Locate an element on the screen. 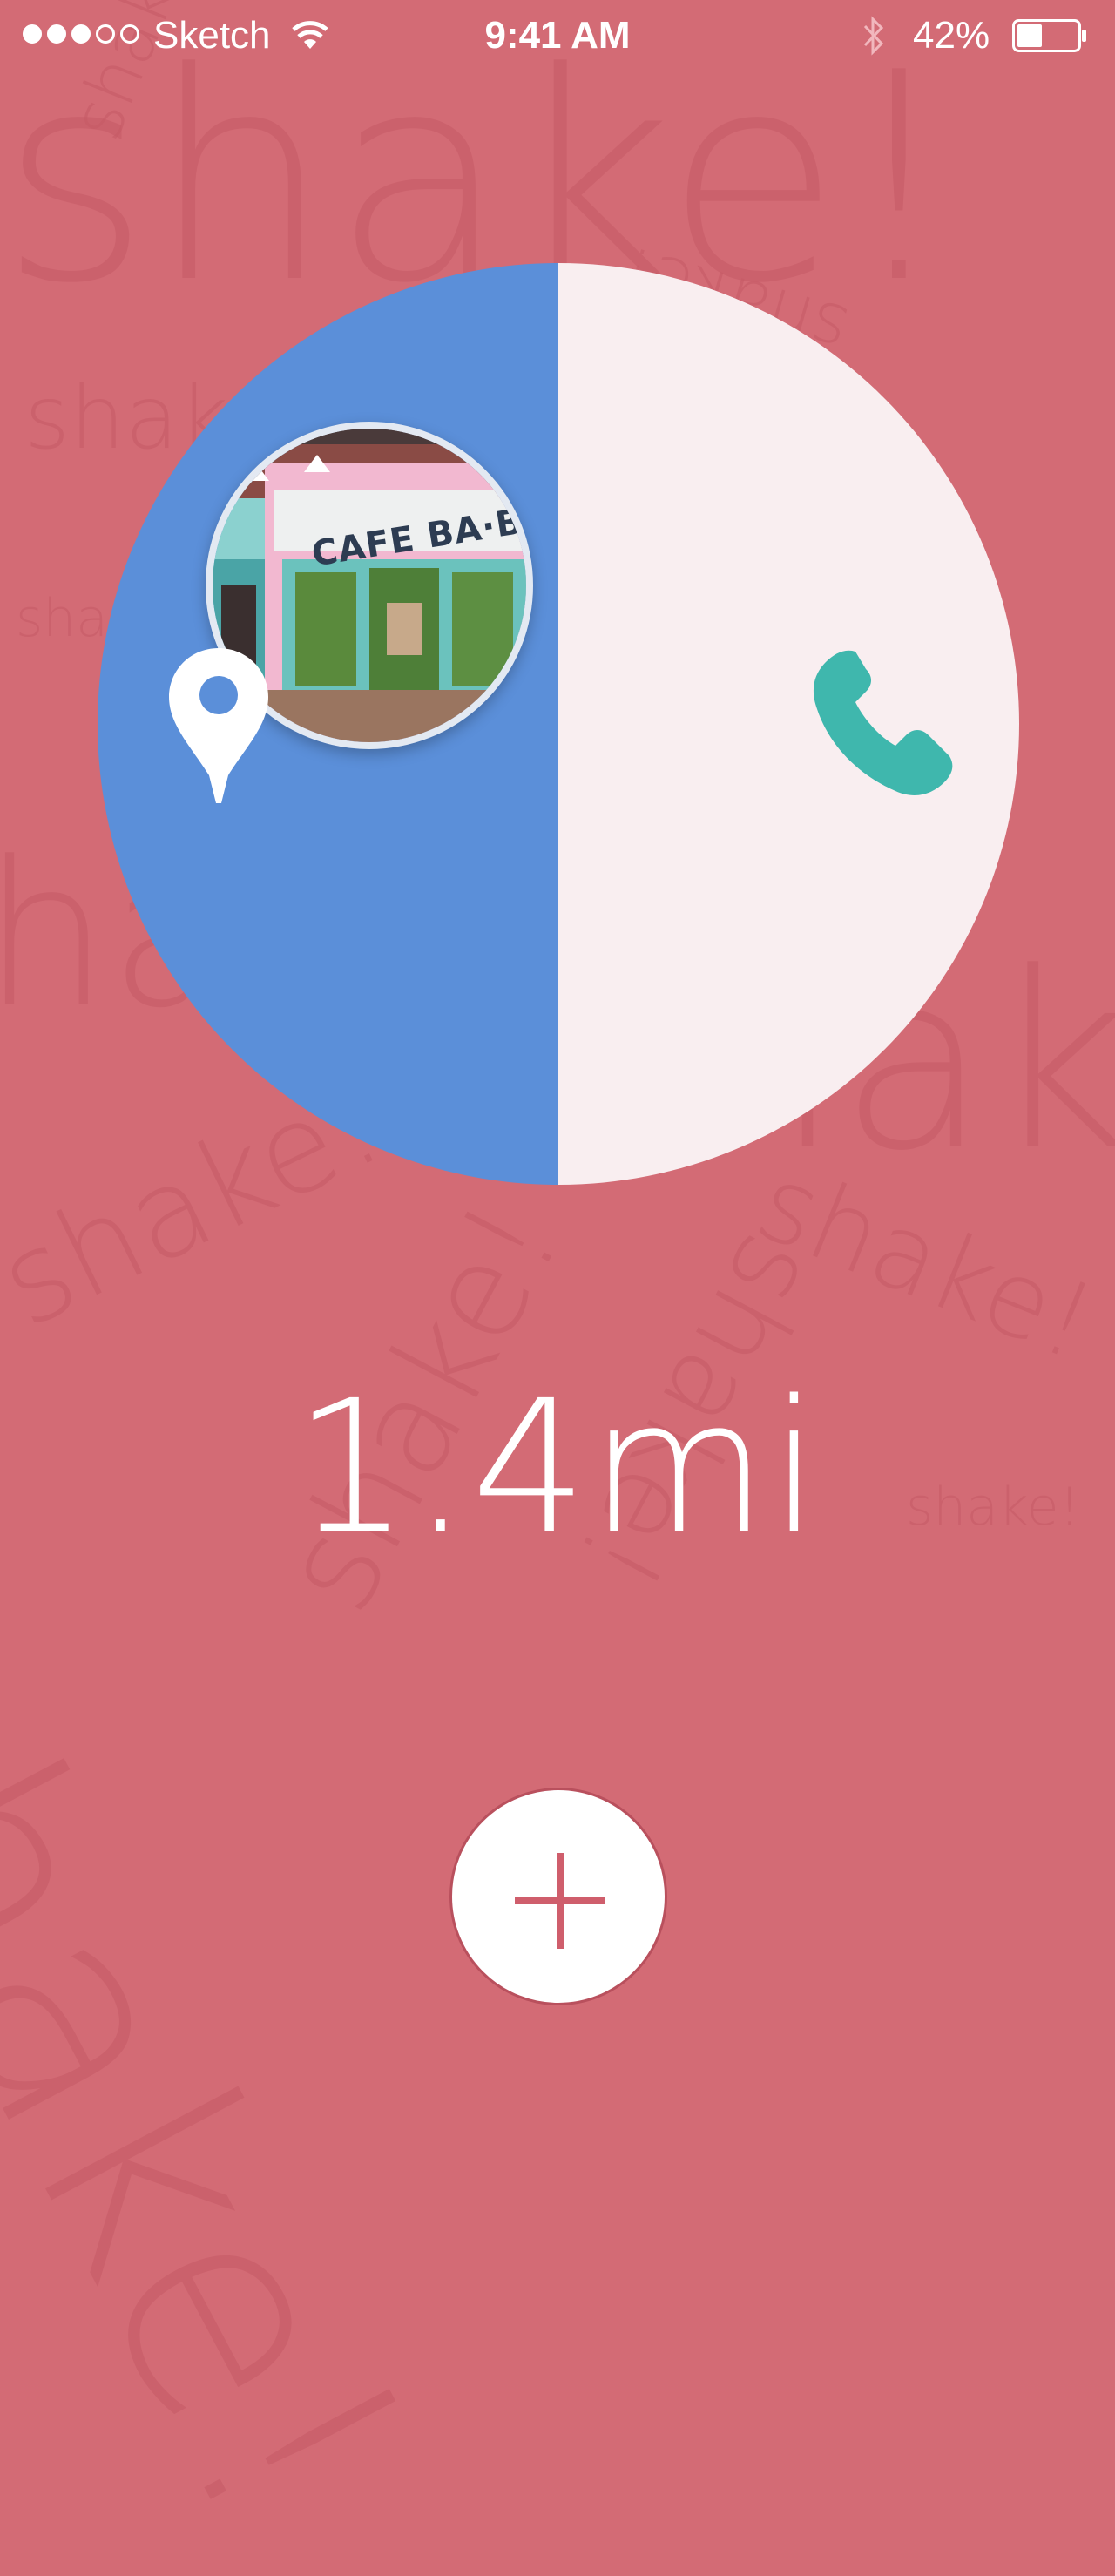 The height and width of the screenshot is (2576, 1115). add-button is located at coordinates (558, 1896).